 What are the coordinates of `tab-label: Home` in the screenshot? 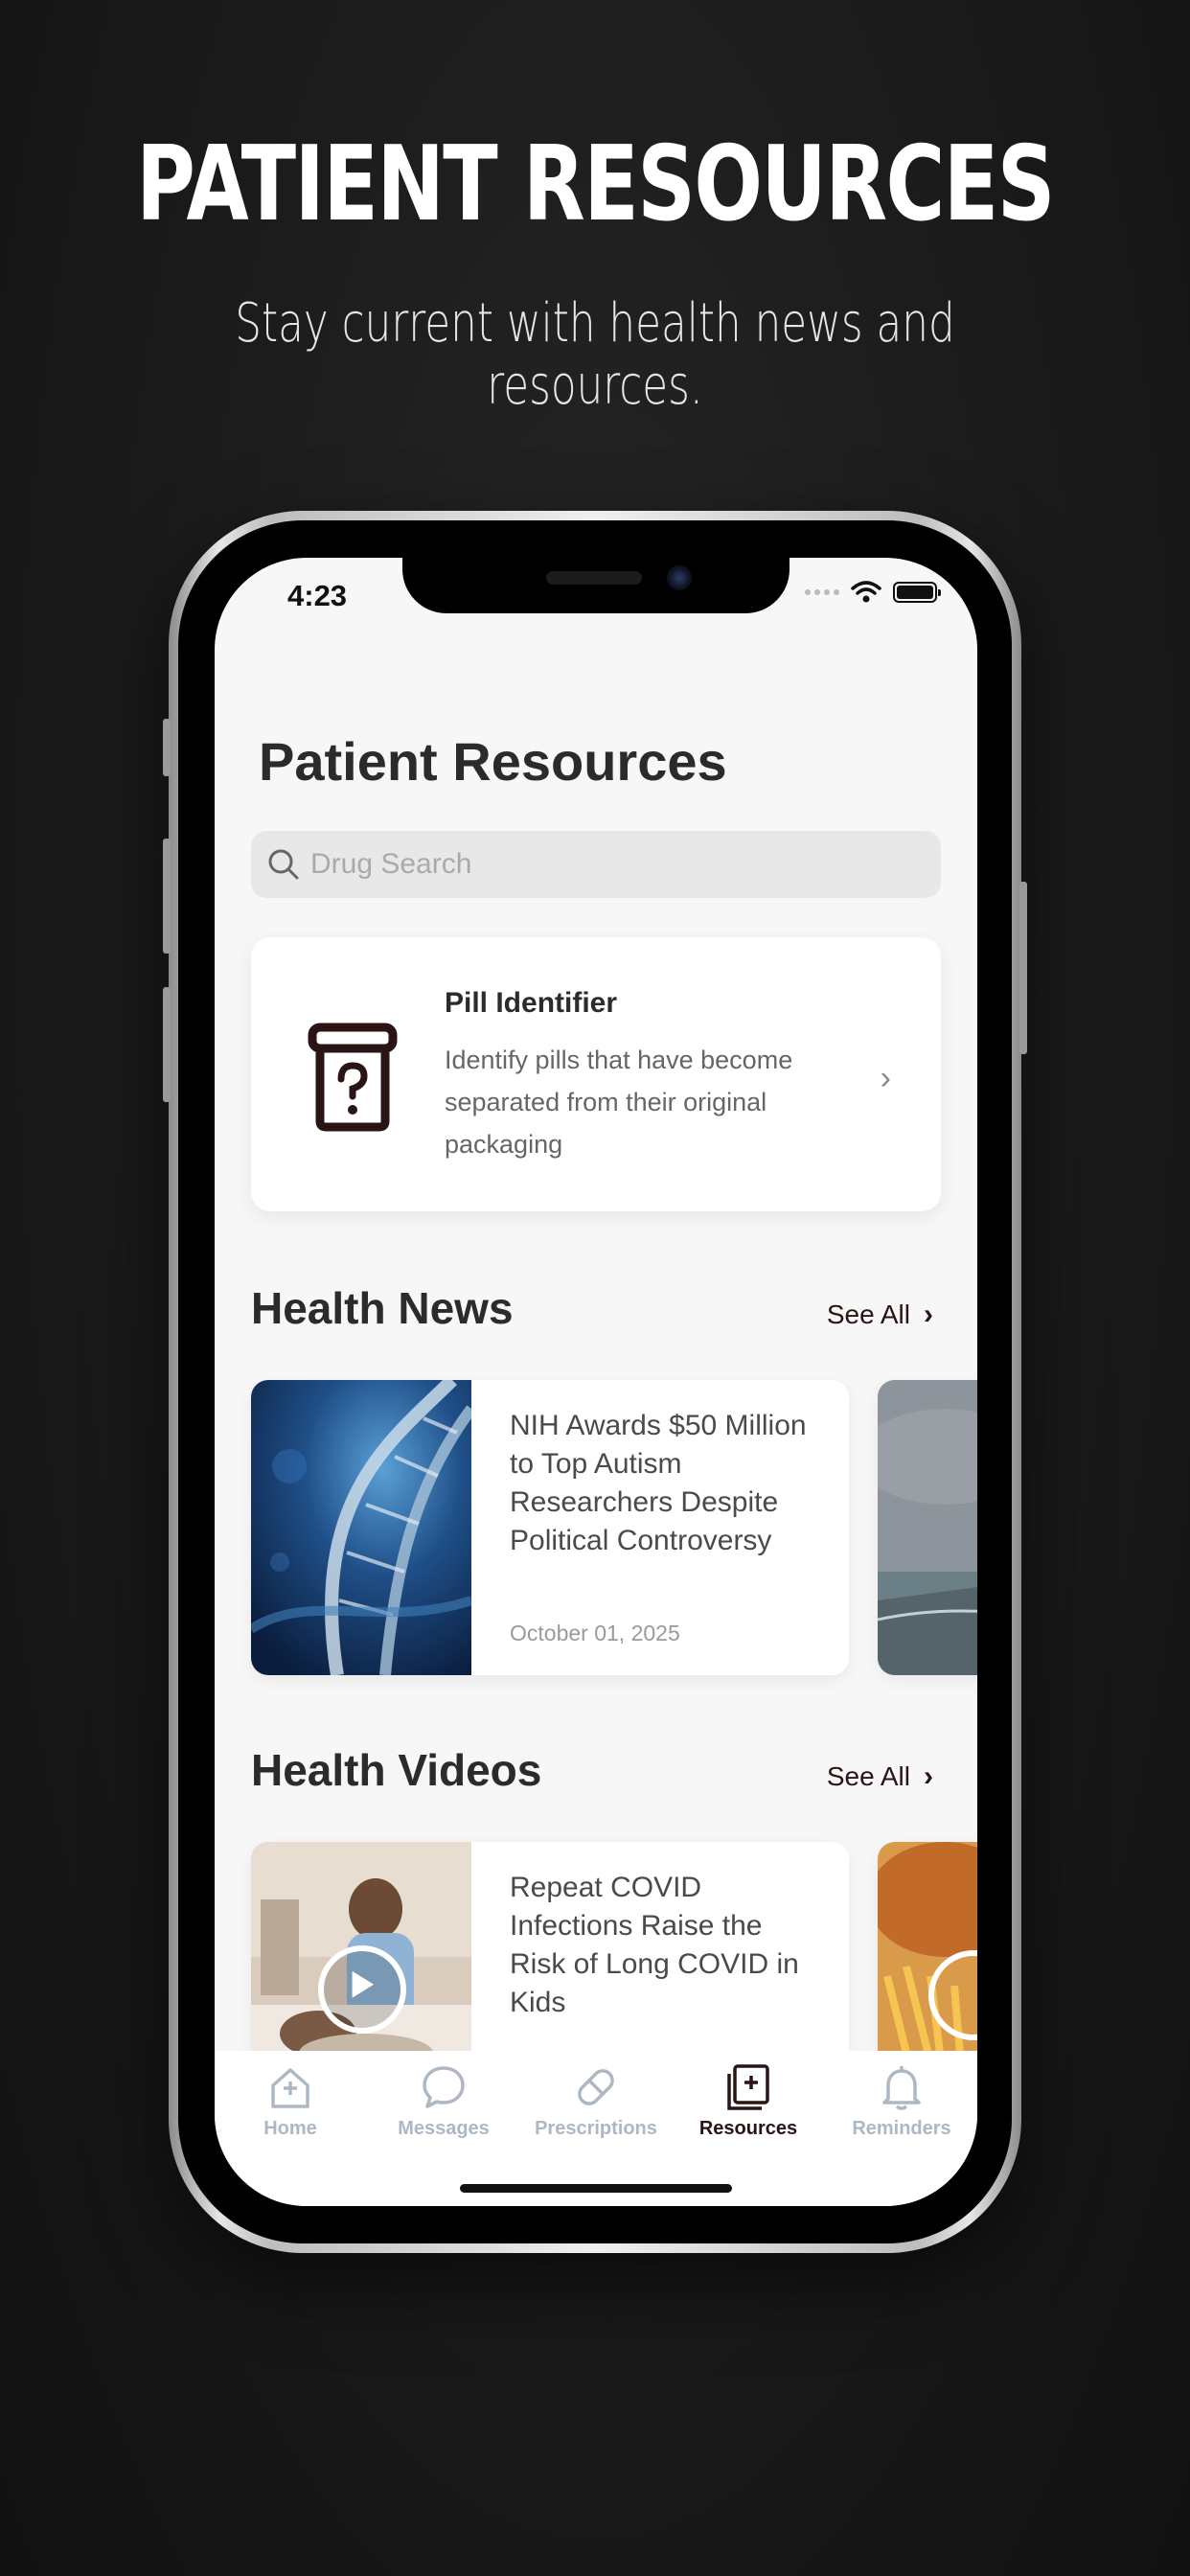 It's located at (290, 2128).